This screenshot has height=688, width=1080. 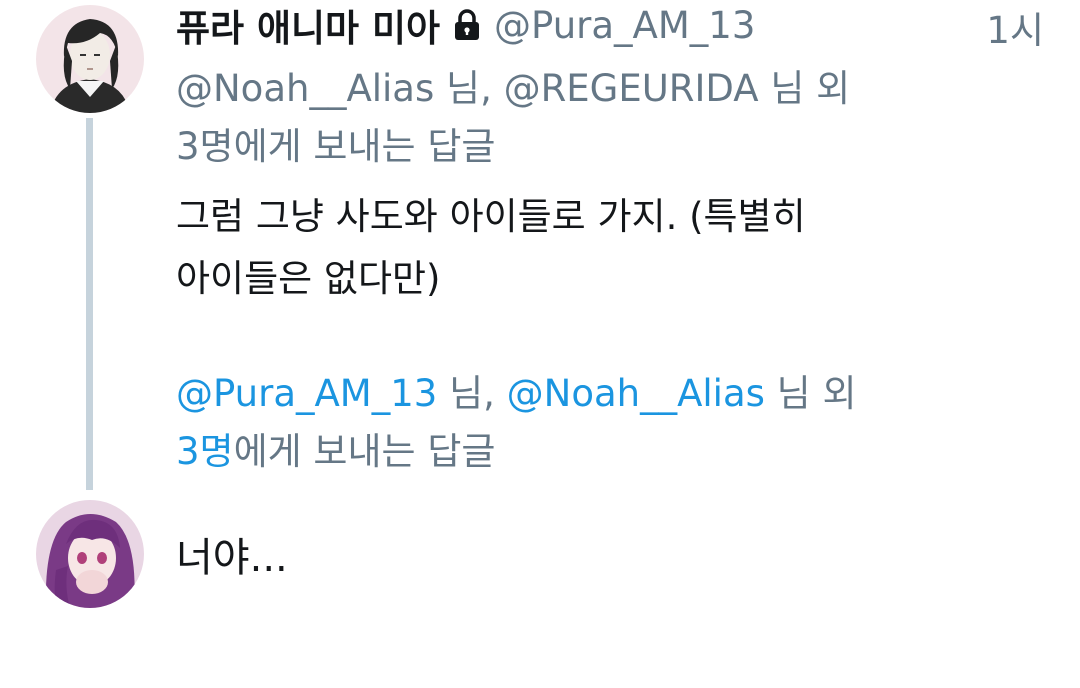 I want to click on tweet-text-line: 그럼 그냥 사도와 아이들로 가지. (특별히, so click(x=491, y=216).